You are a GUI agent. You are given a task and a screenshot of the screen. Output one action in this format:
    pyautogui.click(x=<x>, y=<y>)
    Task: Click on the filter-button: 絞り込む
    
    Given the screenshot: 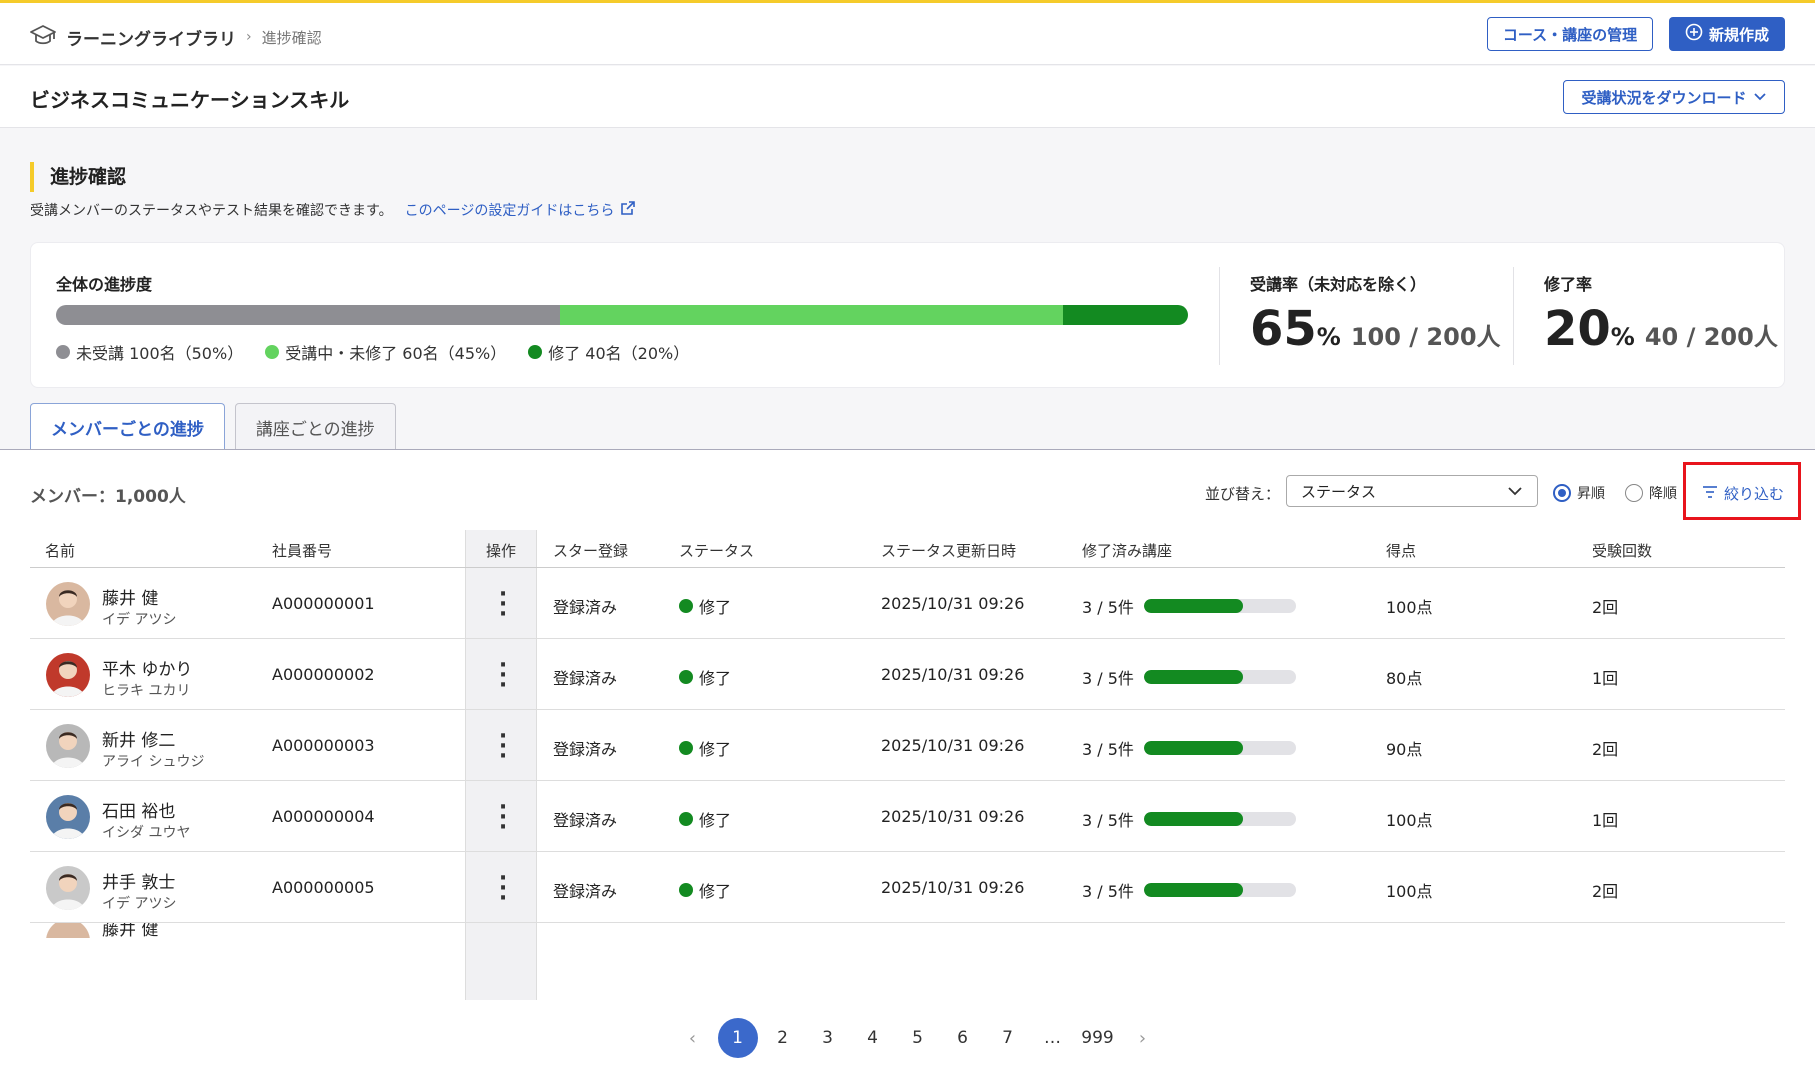 What is the action you would take?
    pyautogui.click(x=1743, y=493)
    